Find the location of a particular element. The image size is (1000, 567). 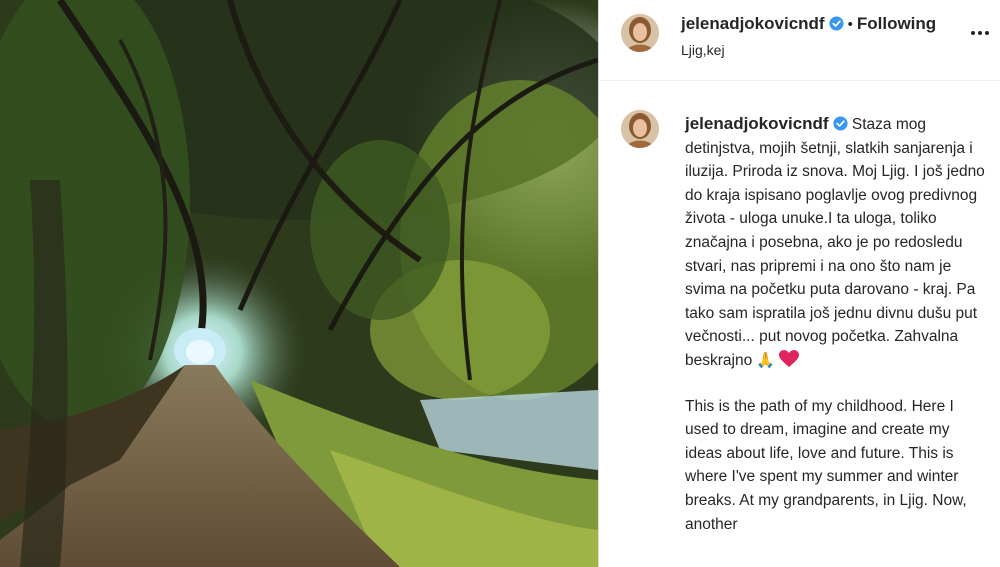

more-options-icon is located at coordinates (983, 28).